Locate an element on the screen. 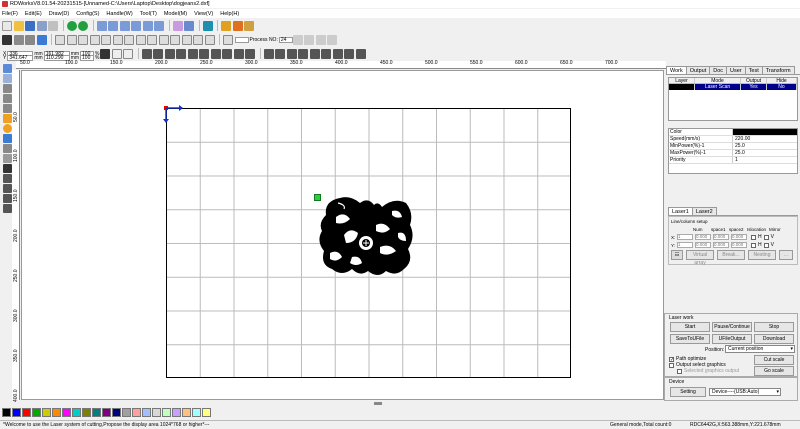 The height and width of the screenshot is (429, 800). align-left-icon is located at coordinates (146, 53).